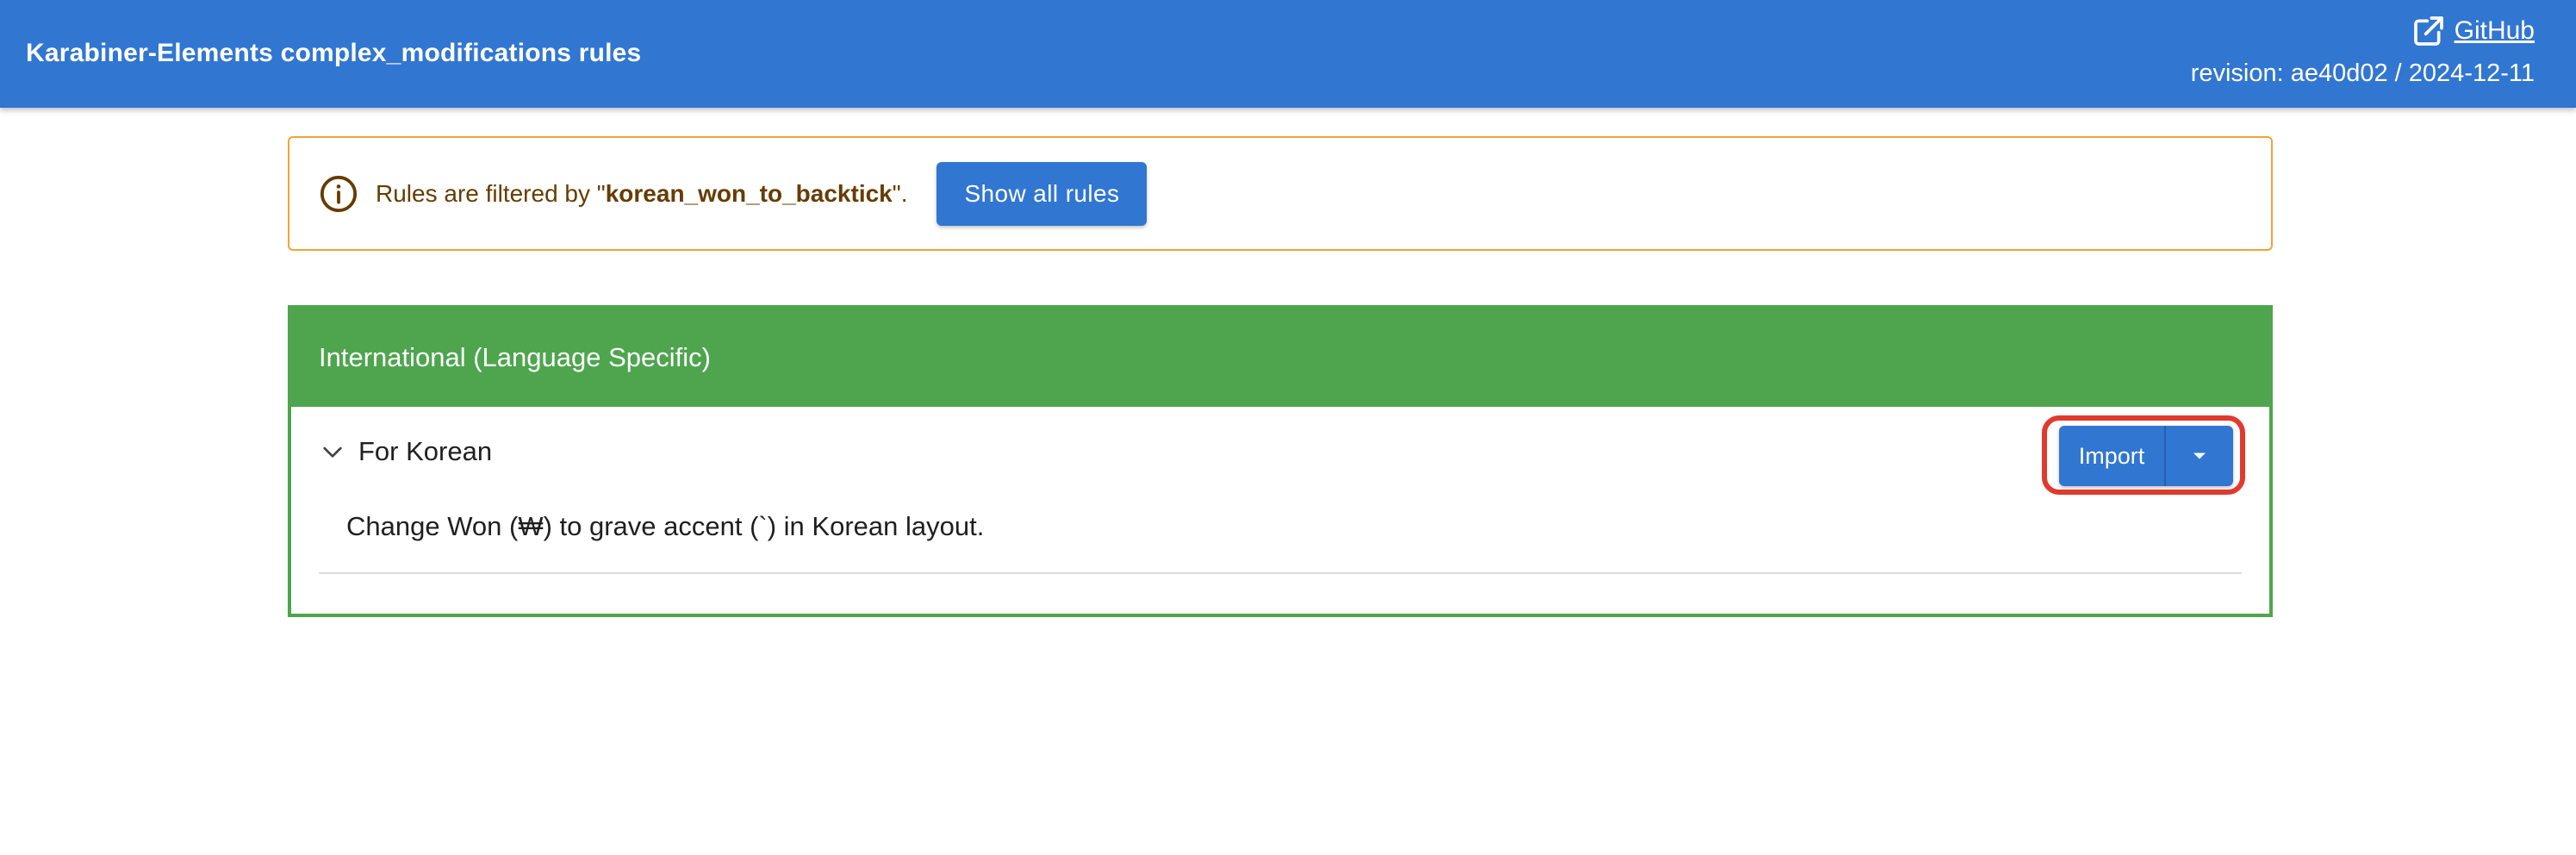  What do you see at coordinates (491, 193) in the screenshot?
I see `filter-prefix: Rules are filtered by "` at bounding box center [491, 193].